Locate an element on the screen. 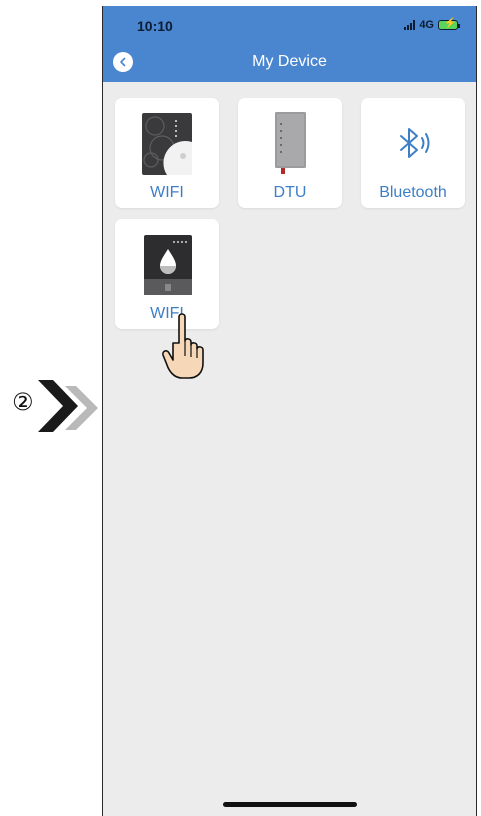  network-label: 4G is located at coordinates (426, 25).